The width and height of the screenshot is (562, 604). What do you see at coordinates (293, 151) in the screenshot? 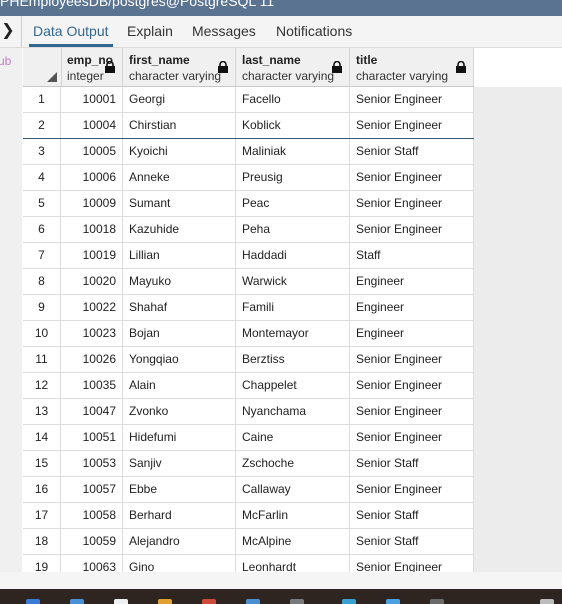
I see `cell-last-name: Maliniak` at bounding box center [293, 151].